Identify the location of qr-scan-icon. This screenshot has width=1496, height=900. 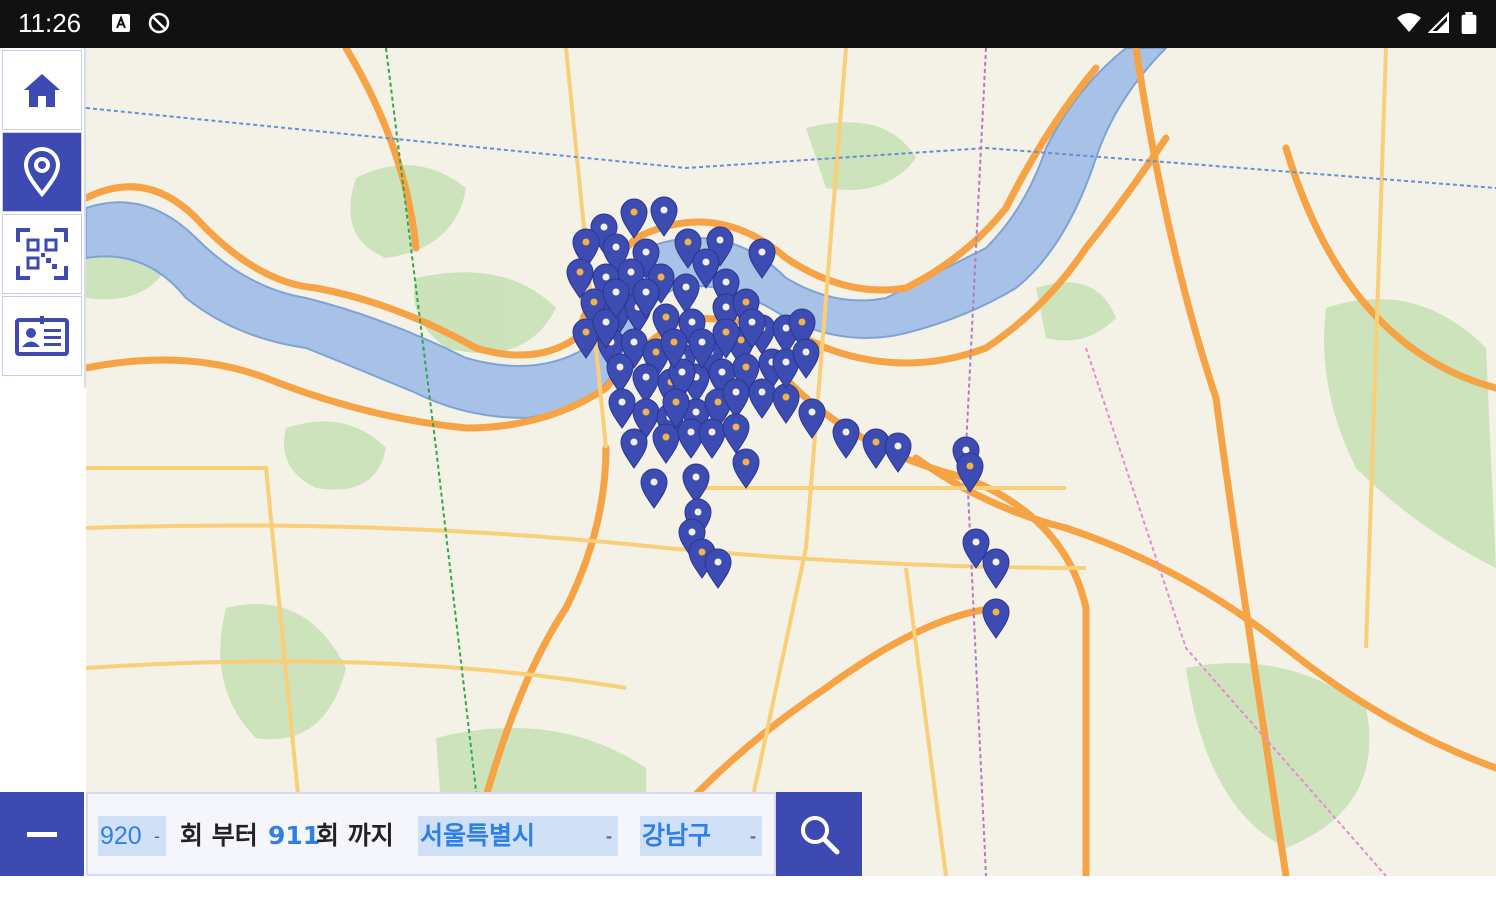
(42, 254).